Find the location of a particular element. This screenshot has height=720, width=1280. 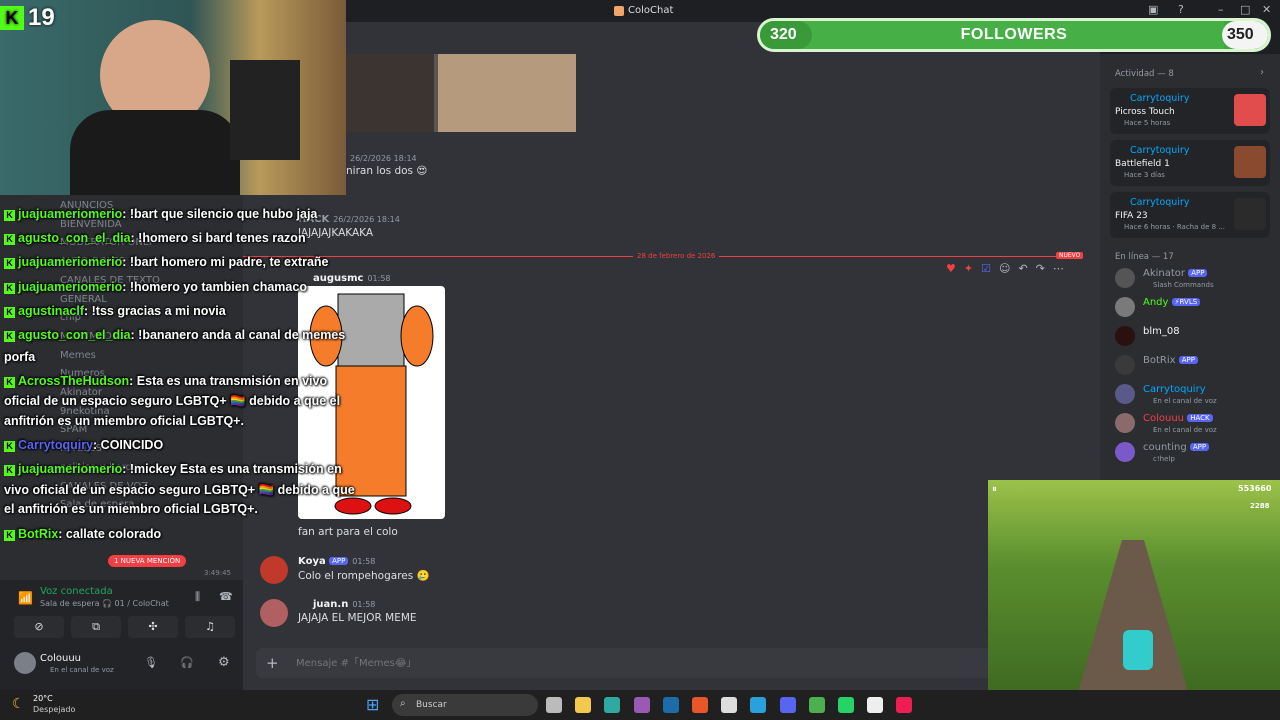

member-item: Colouuu HACK En el canal de voz is located at coordinates (1195, 423).